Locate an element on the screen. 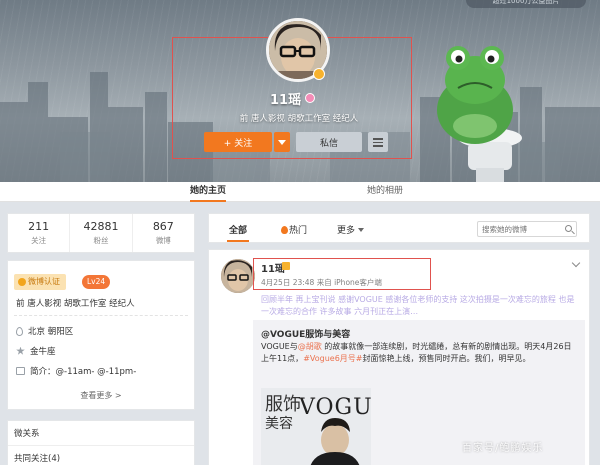  stat-posts: 867 微博 is located at coordinates (163, 233).